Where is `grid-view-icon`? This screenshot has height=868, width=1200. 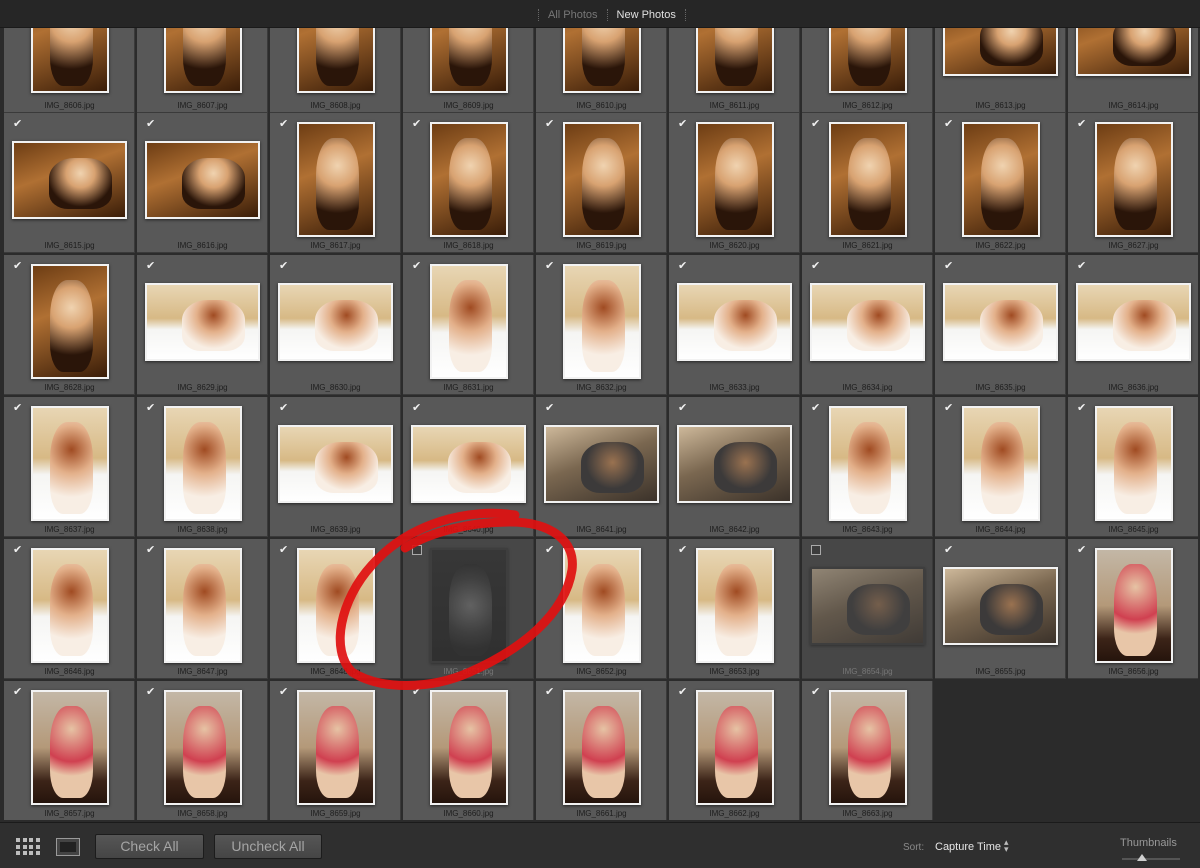
grid-view-icon is located at coordinates (28, 847).